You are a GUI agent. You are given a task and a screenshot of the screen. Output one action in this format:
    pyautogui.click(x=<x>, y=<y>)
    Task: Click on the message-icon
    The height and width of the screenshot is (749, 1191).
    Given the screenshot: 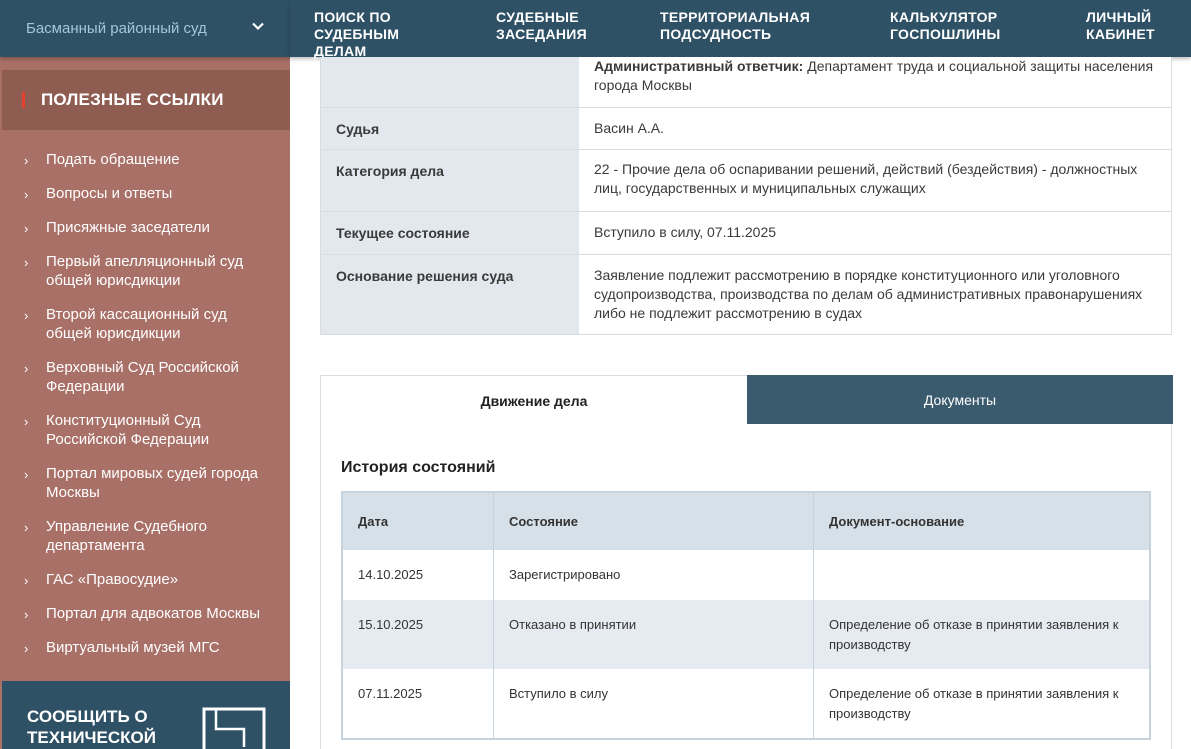 What is the action you would take?
    pyautogui.click(x=234, y=728)
    